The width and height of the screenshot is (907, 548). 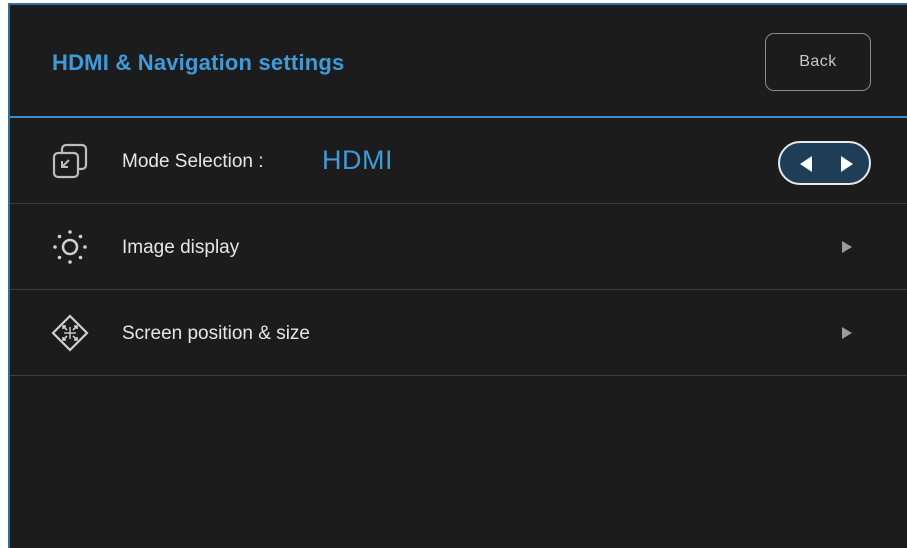 What do you see at coordinates (70, 333) in the screenshot?
I see `move-position-icon` at bounding box center [70, 333].